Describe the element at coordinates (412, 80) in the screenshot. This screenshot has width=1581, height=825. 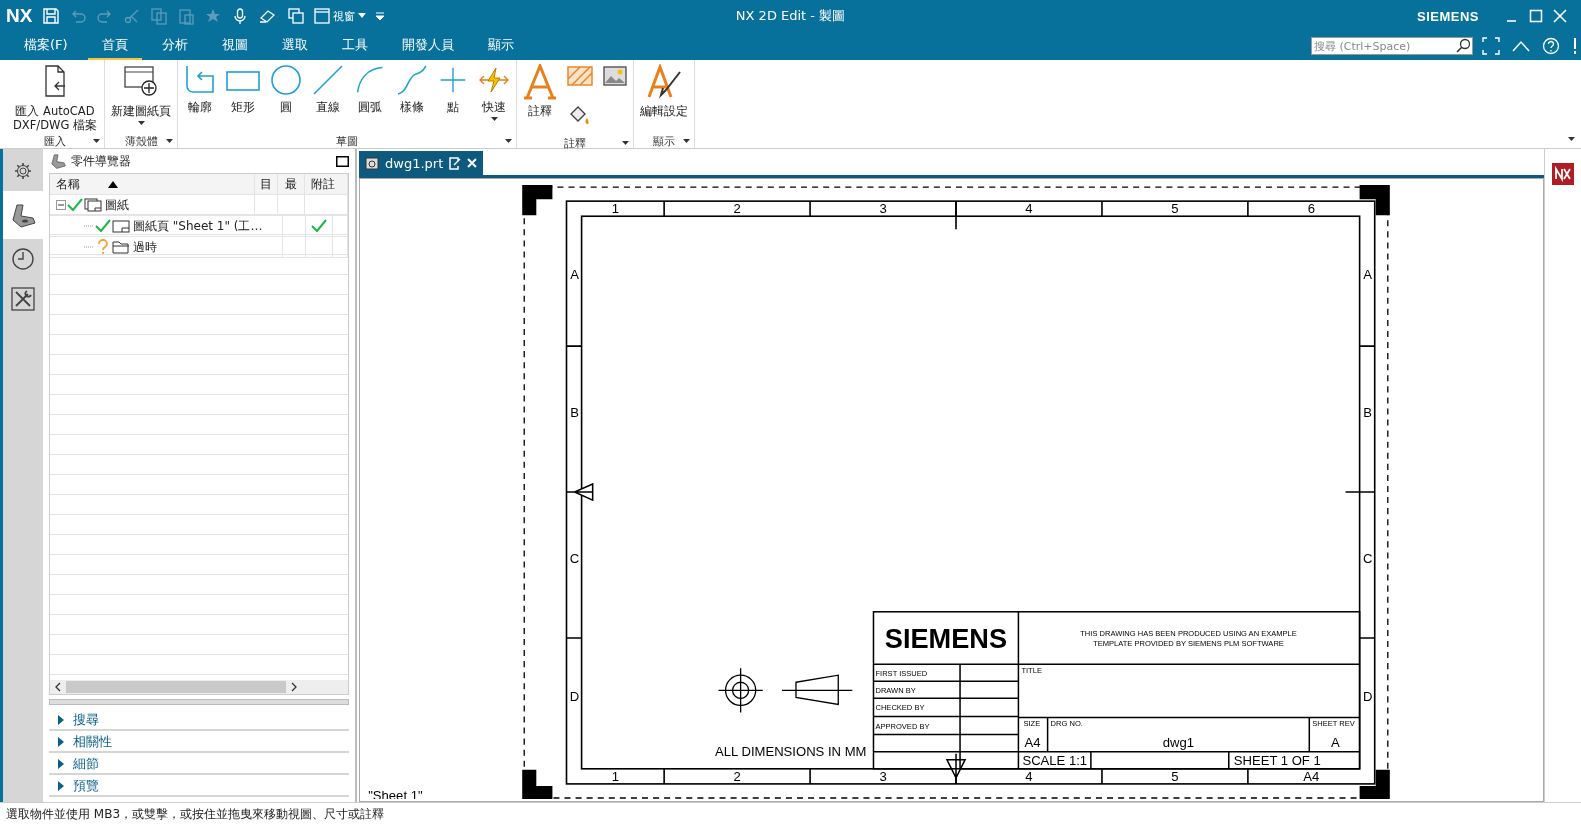
I see `spline-icon` at that location.